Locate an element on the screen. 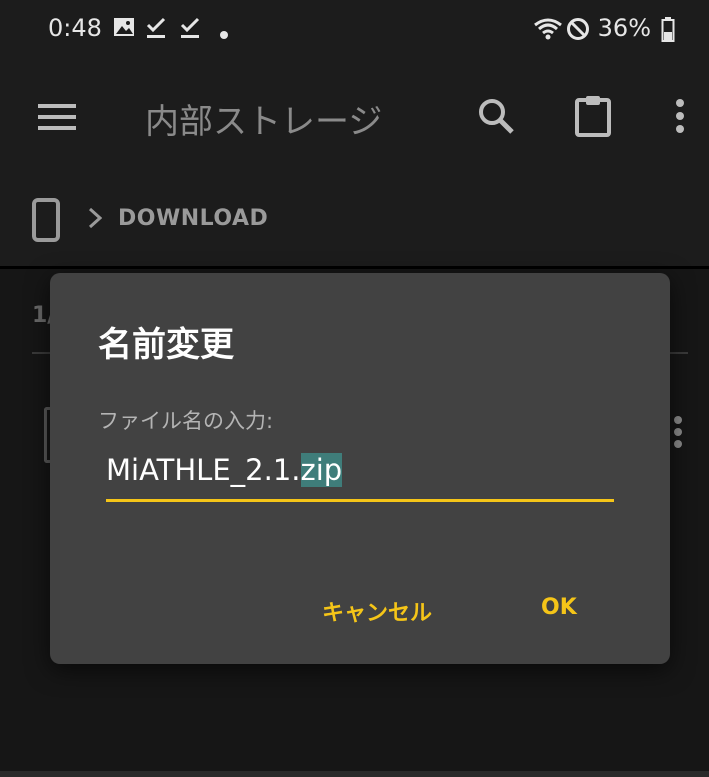 The height and width of the screenshot is (777, 709). wifi-icon is located at coordinates (548, 31).